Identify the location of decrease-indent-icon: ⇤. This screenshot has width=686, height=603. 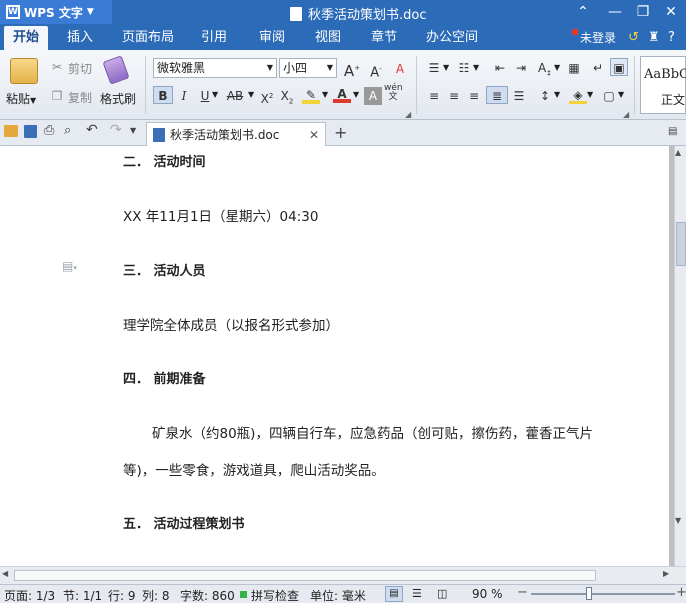
(500, 68).